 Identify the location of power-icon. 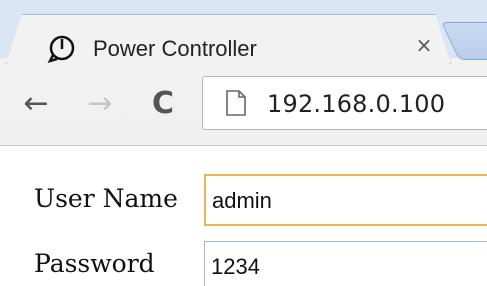
(62, 48).